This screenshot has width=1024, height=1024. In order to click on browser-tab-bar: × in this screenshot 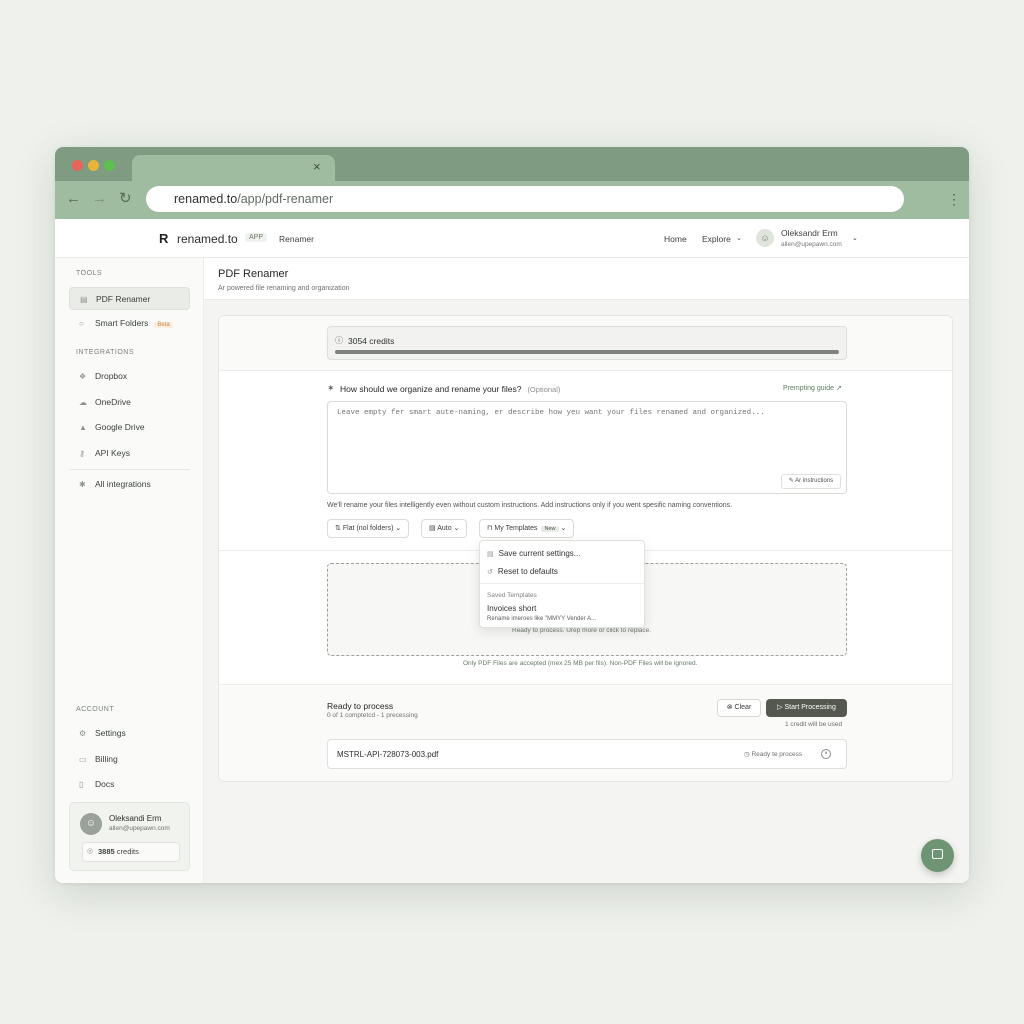, I will do `click(512, 164)`.